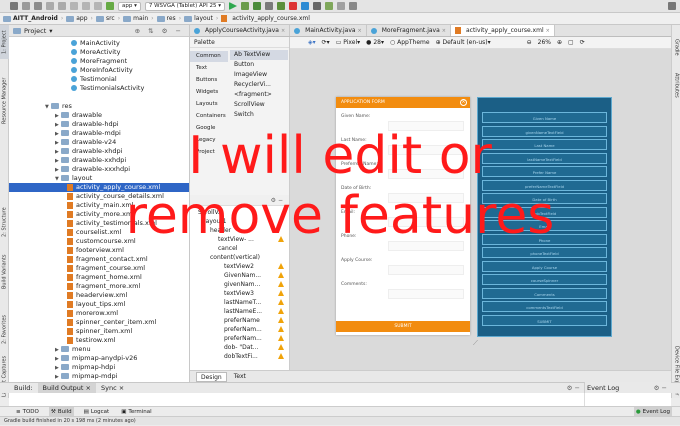 The width and height of the screenshot is (680, 426). I want to click on palette-category: Containers, so click(209, 116).